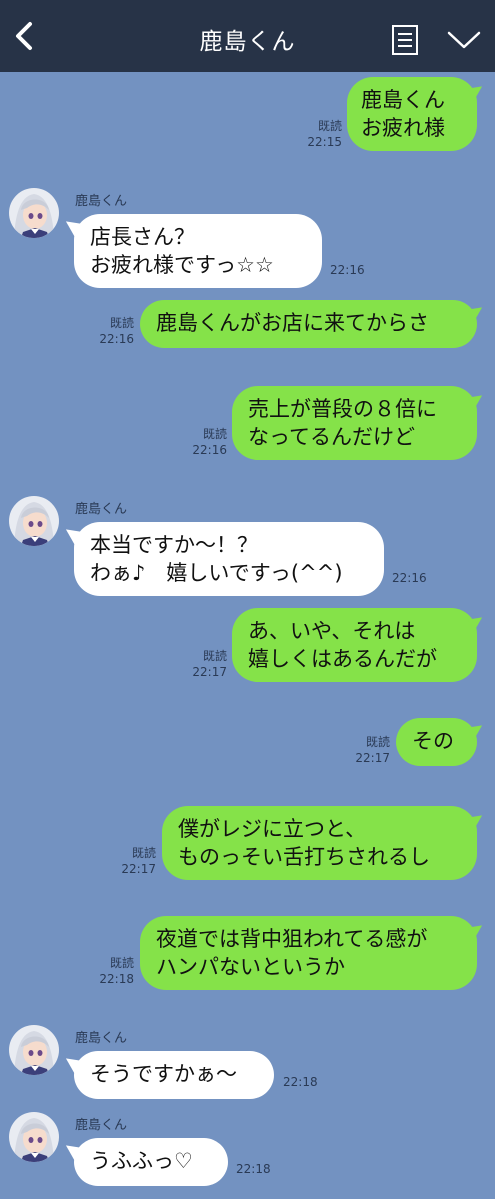 The image size is (495, 1199). I want to click on message-bubble-outgoing: 僕がレジに立つと、 ものっそい舌打ちされるし, so click(319, 843).